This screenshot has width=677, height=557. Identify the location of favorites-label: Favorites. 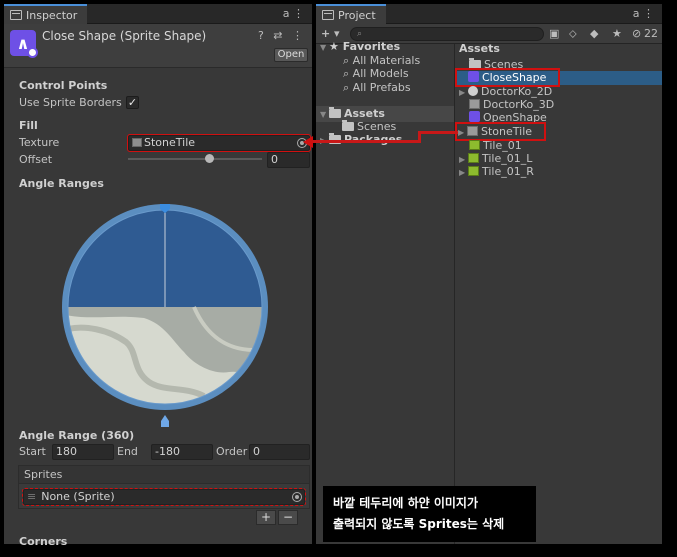
(371, 46).